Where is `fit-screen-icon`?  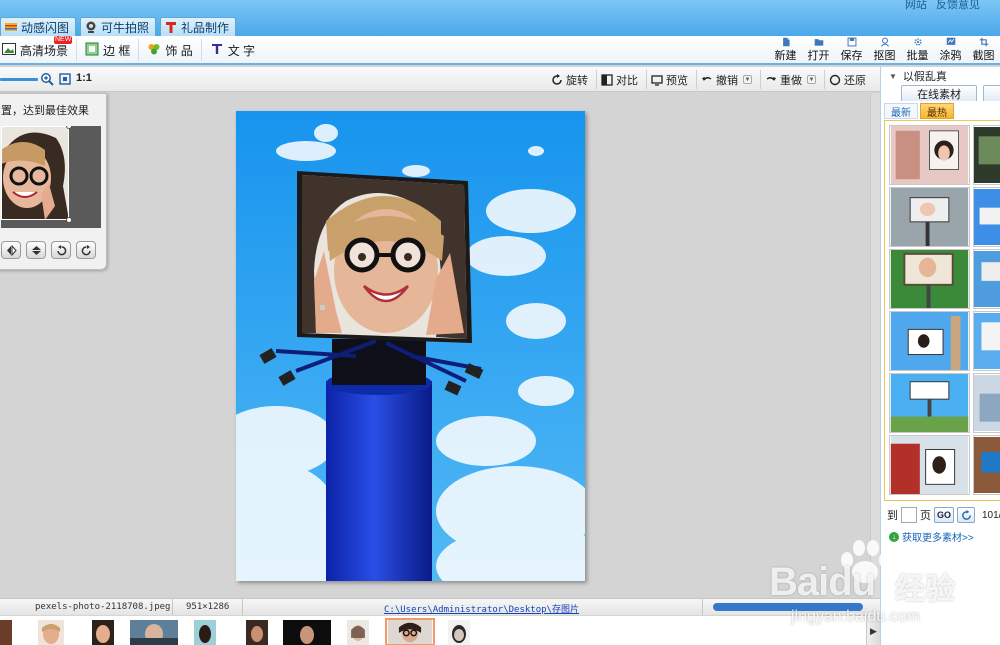 fit-screen-icon is located at coordinates (65, 79).